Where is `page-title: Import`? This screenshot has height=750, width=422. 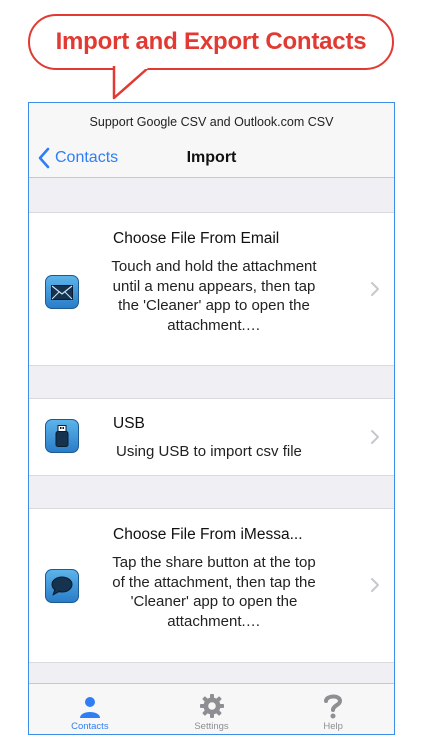
page-title: Import is located at coordinates (211, 157).